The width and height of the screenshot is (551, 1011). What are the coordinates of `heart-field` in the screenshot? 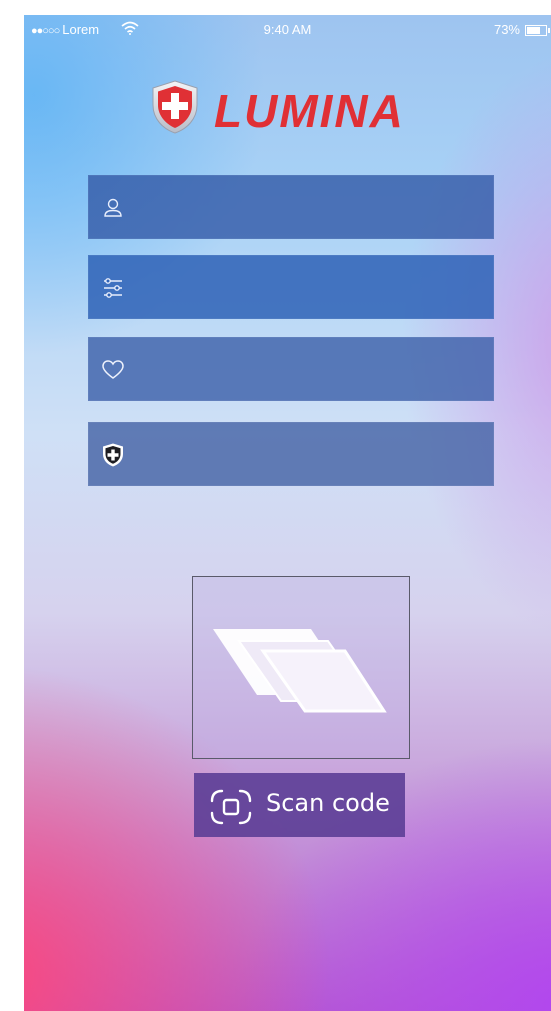 It's located at (291, 370).